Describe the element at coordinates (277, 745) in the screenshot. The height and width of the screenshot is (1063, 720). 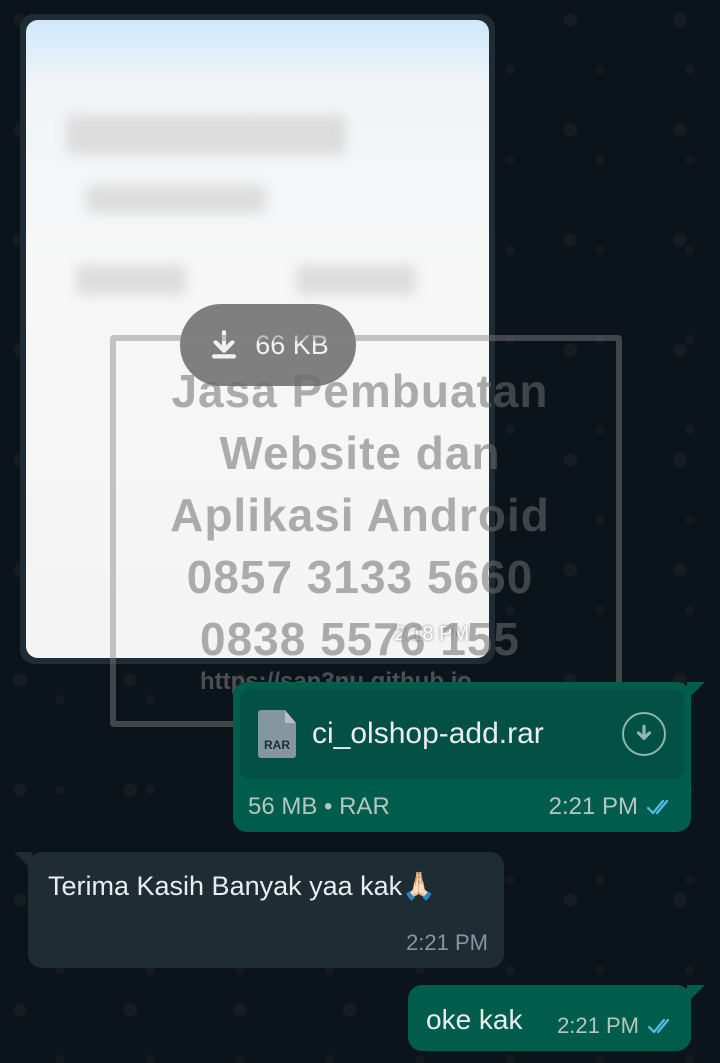
I see `file-ext-badge: RAR` at that location.